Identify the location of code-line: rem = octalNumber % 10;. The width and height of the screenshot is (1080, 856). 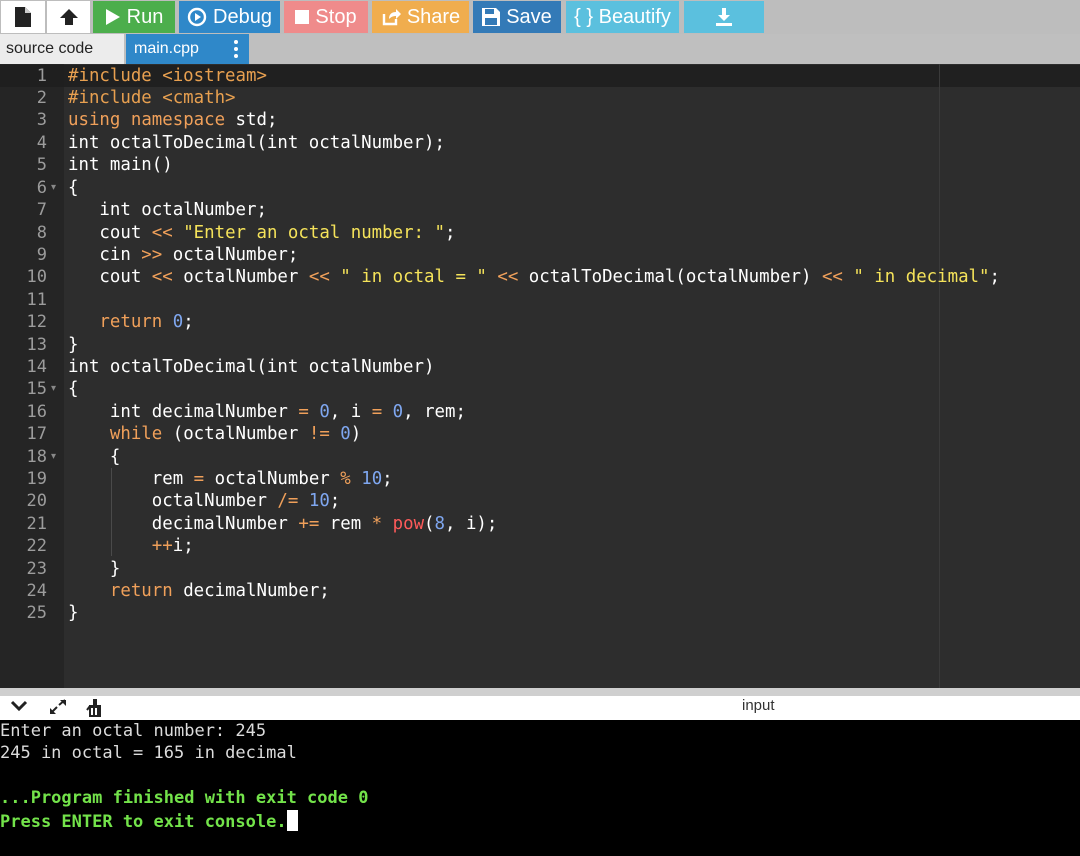
(230, 479).